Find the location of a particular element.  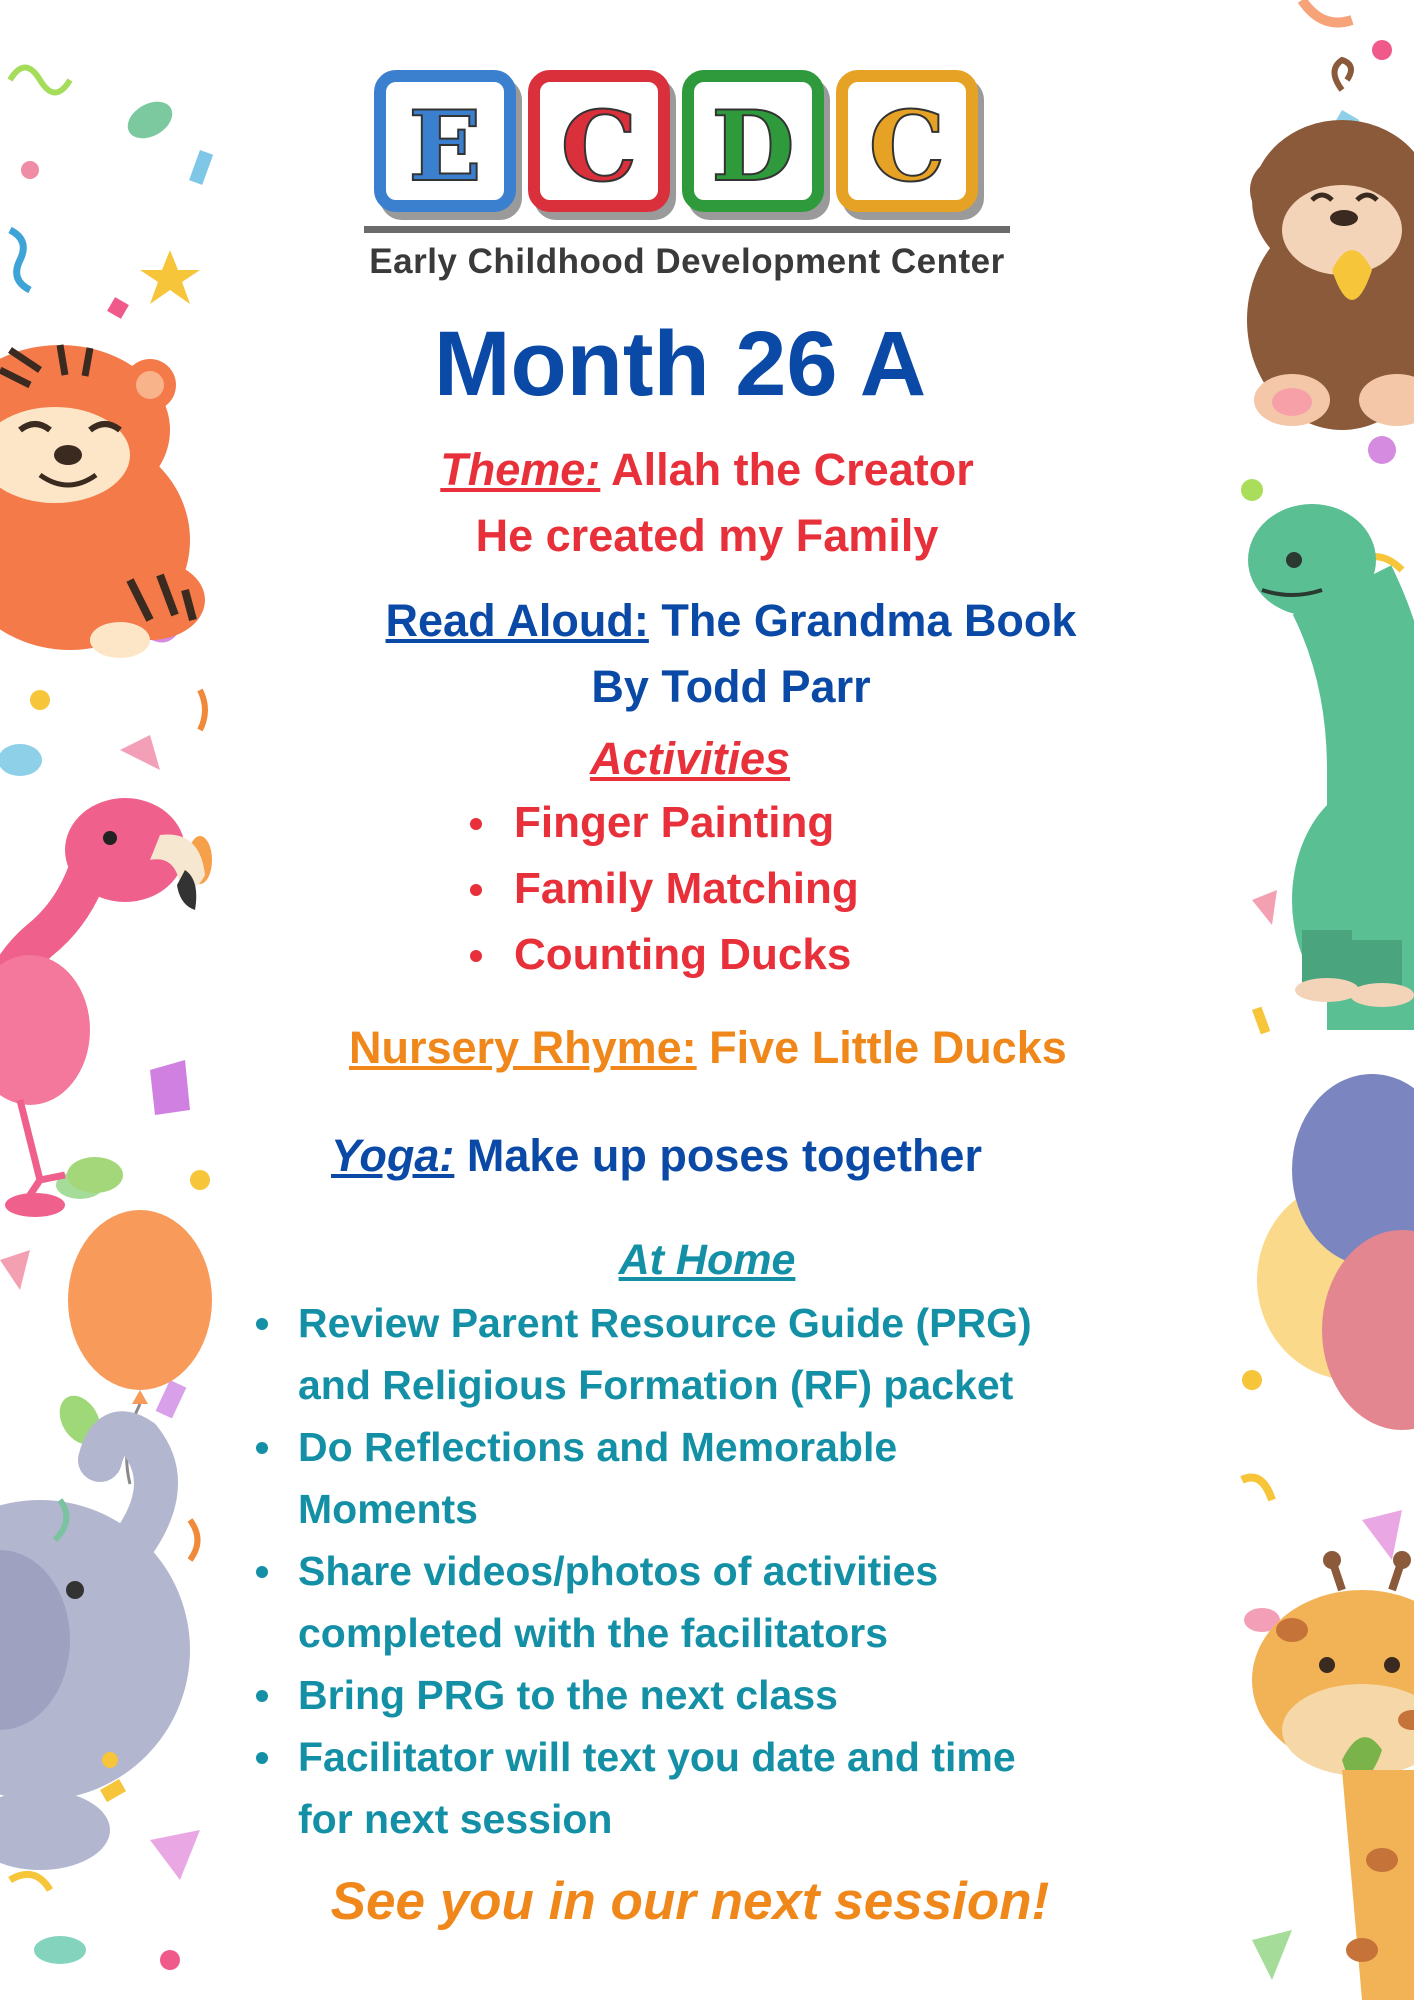

logo-letter: D is located at coordinates (752, 146).